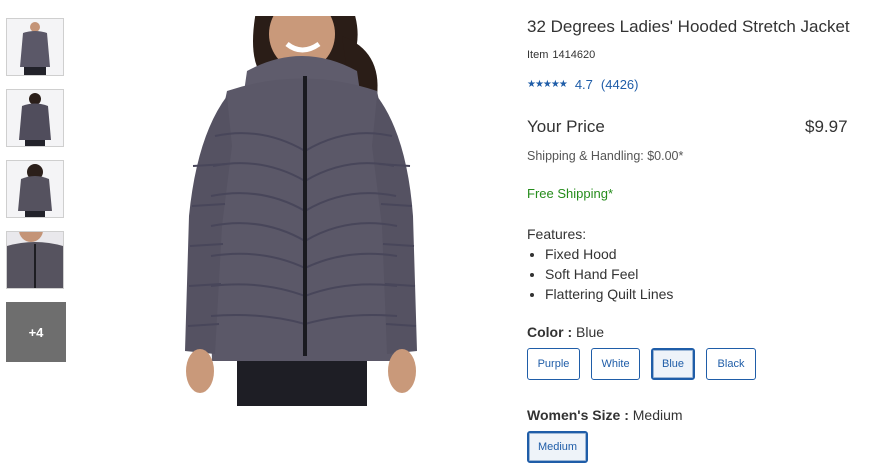 The width and height of the screenshot is (895, 463). What do you see at coordinates (550, 332) in the screenshot?
I see `color-label: Color :` at bounding box center [550, 332].